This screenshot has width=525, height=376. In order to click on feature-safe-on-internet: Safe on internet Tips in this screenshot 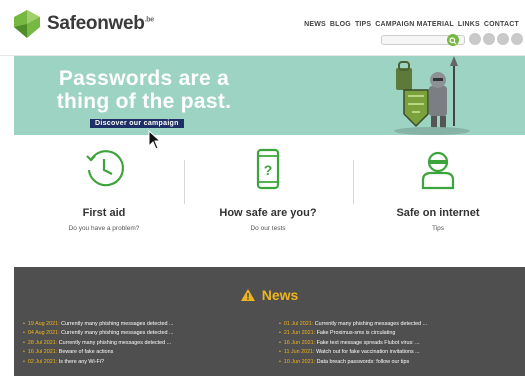, I will do `click(438, 190)`.